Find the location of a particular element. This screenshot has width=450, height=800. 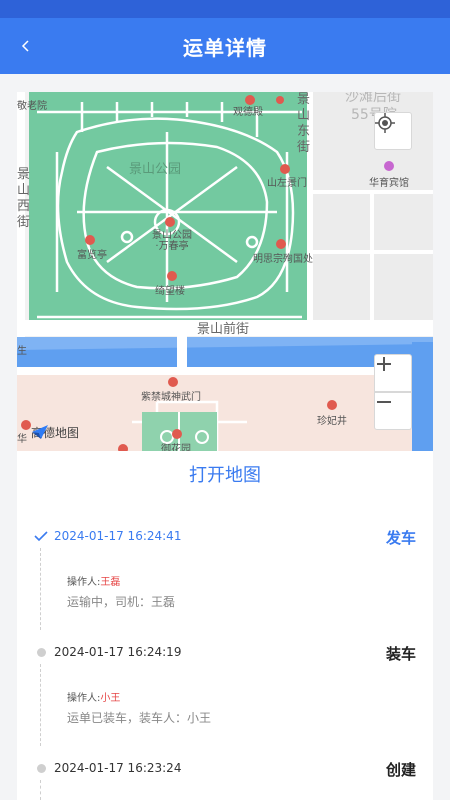

operator-name: 王磊 is located at coordinates (110, 582).